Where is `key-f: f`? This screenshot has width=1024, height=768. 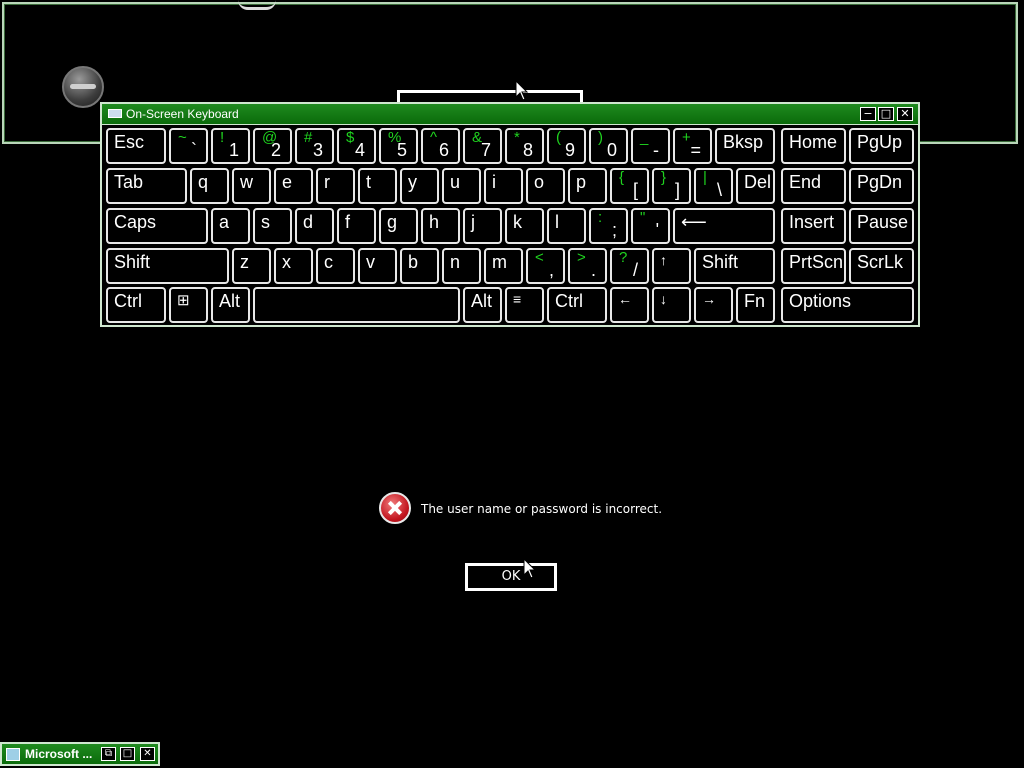
key-f: f is located at coordinates (356, 226).